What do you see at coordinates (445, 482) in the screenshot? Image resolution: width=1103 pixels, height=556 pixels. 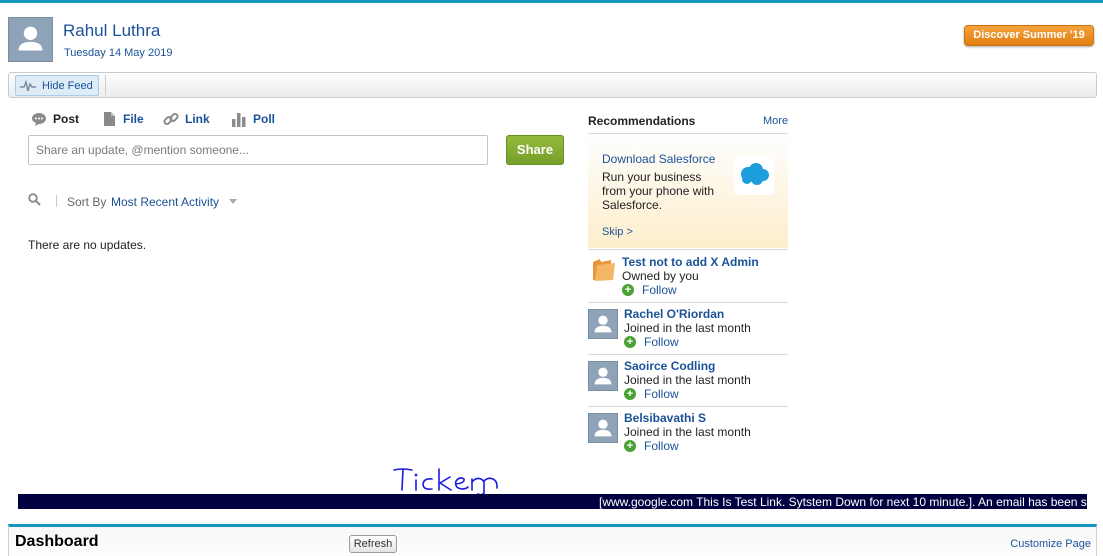 I see `handwritten-ticker-annotation` at bounding box center [445, 482].